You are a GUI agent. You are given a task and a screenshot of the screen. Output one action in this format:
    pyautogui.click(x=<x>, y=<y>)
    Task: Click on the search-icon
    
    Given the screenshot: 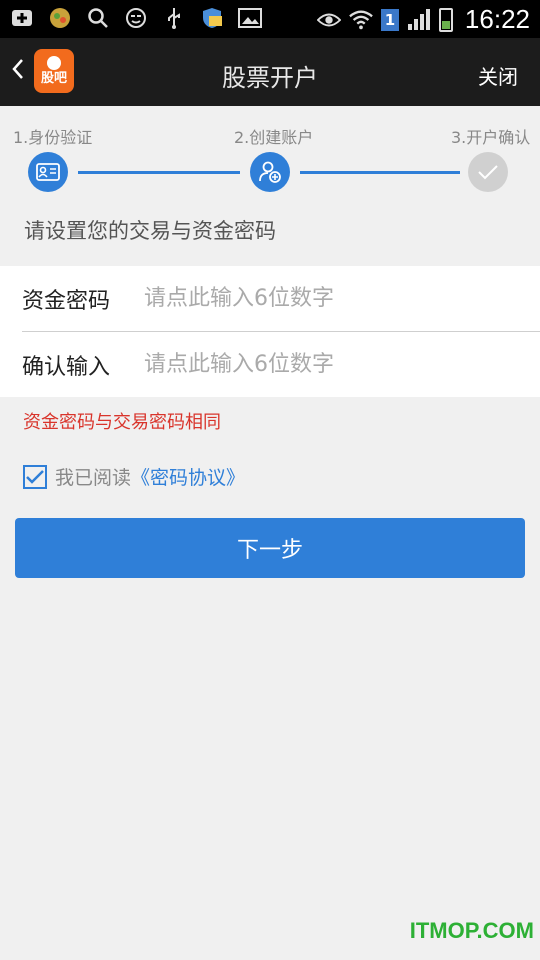 What is the action you would take?
    pyautogui.click(x=98, y=18)
    